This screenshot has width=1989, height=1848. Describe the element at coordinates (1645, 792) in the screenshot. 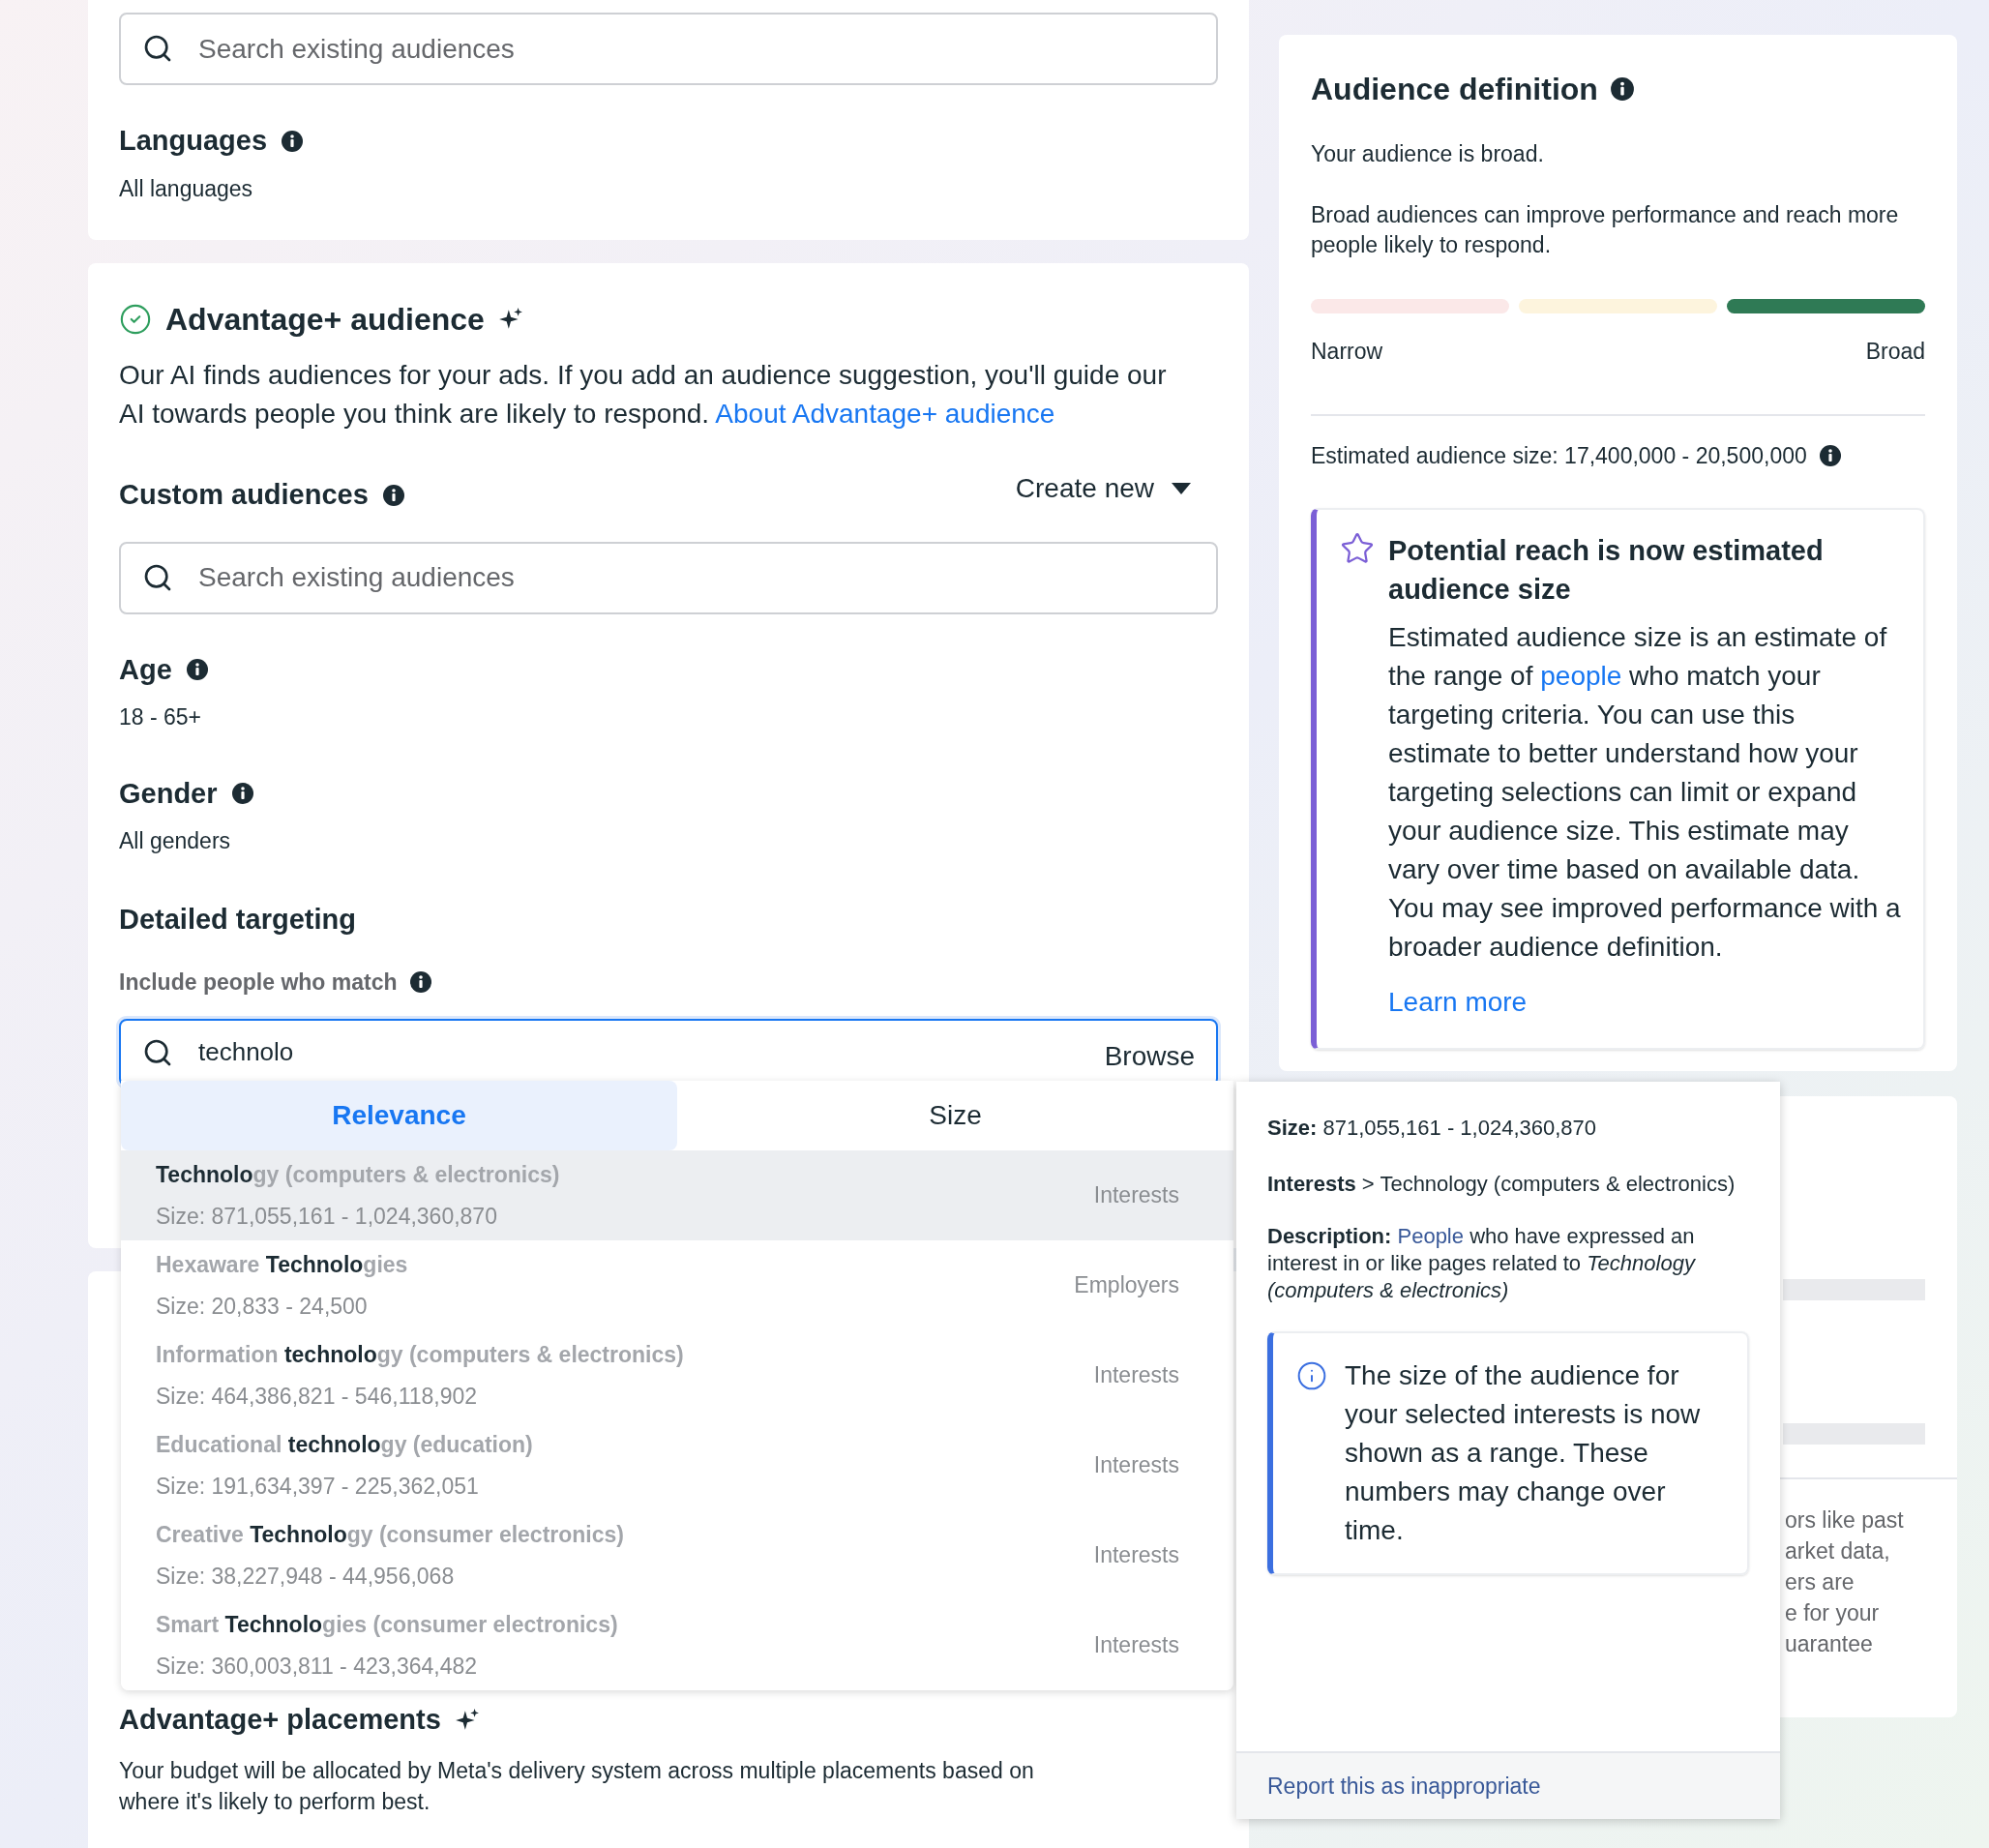

I see `notice-text: Estimated audience size is an estimate of the range of people who match your targeting criteria. You can use this estimate to better understand how your targeting selections can limit or expand your audience size. This estimate may vary over time based on available data. You may see improved performance with a broader audience definition.` at that location.